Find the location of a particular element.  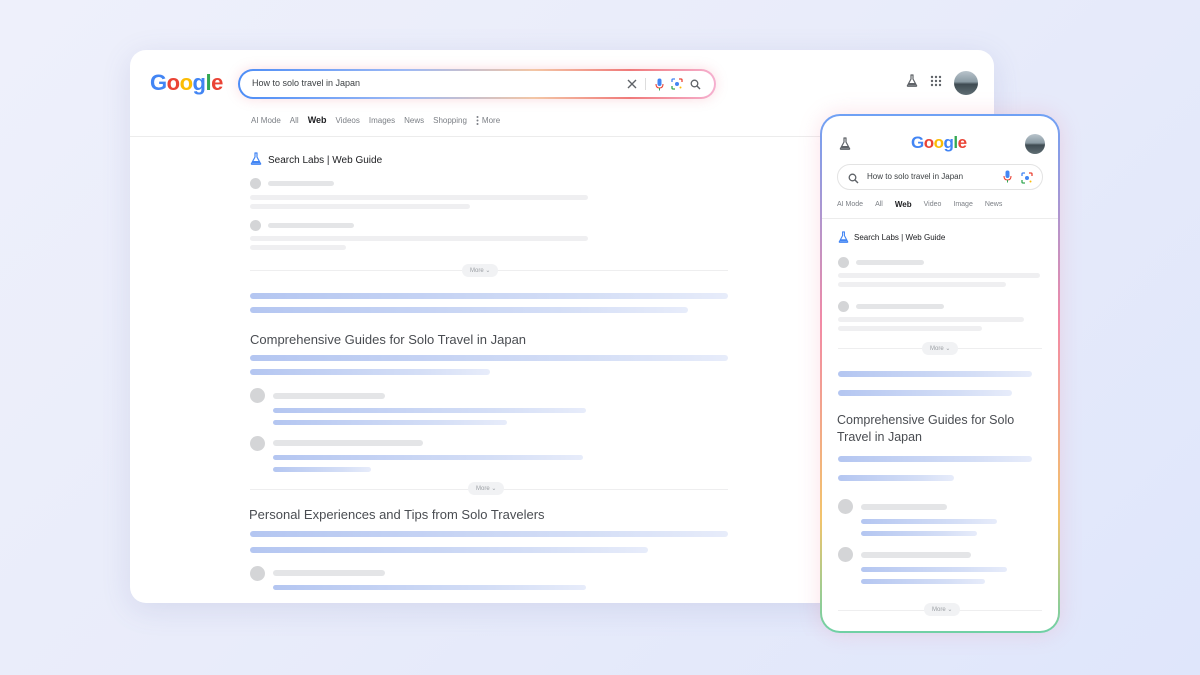

search-tabs: AI Mode All Web Video Image News is located at coordinates (920, 204).